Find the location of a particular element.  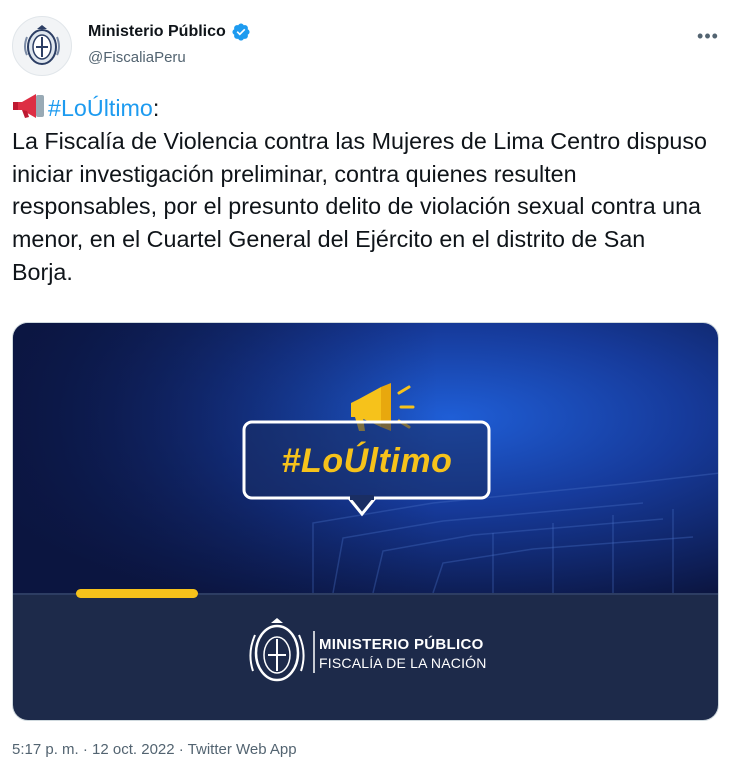

crest-icon is located at coordinates (42, 45).